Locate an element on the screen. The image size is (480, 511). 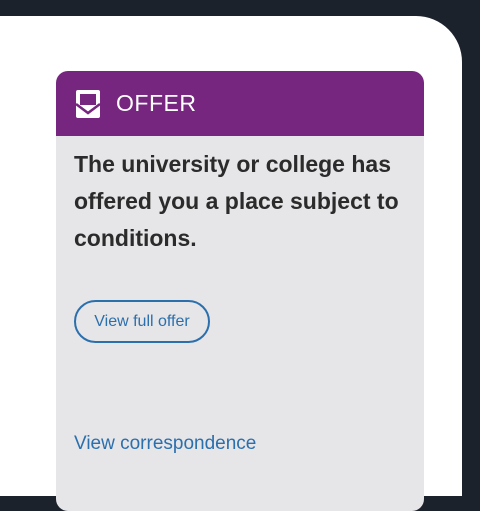
view-correspondence-link: View correspondence is located at coordinates (165, 444).